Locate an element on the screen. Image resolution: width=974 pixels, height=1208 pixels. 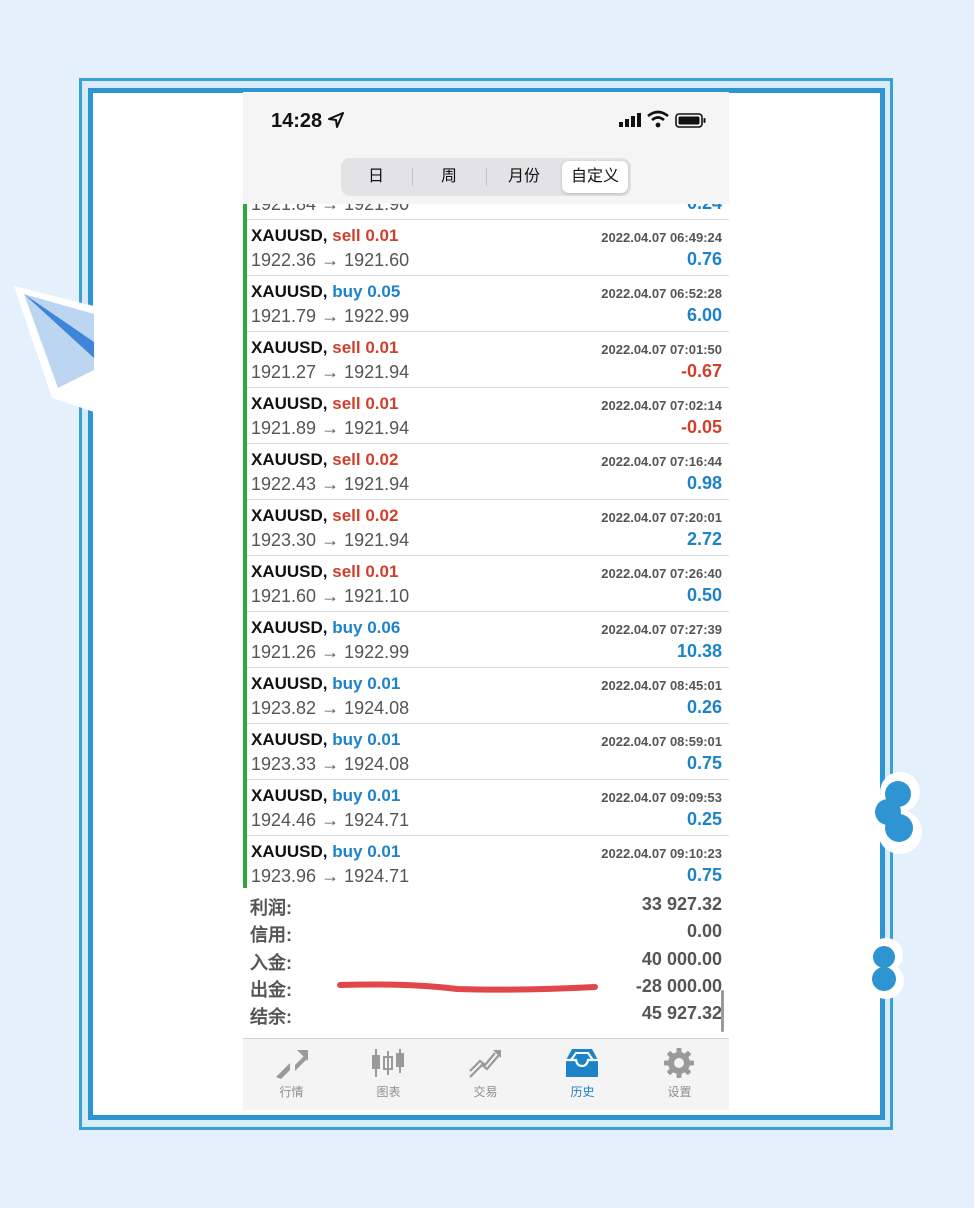
period-tab-day: 日 is located at coordinates (376, 177).